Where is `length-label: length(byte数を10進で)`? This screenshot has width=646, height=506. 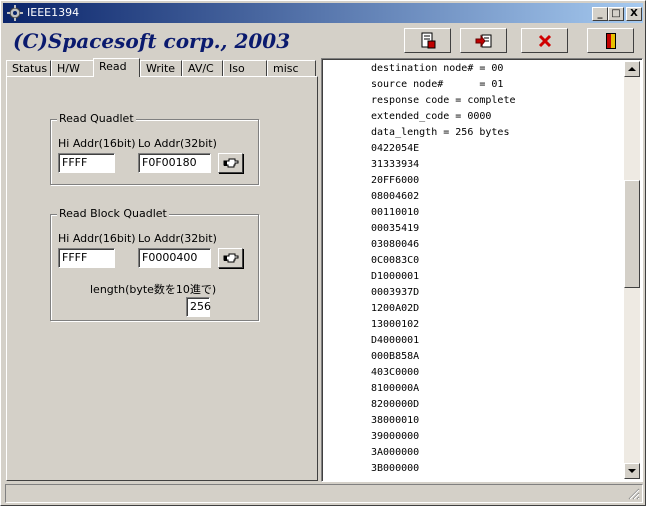
length-label: length(byte数を10進で) is located at coordinates (153, 289).